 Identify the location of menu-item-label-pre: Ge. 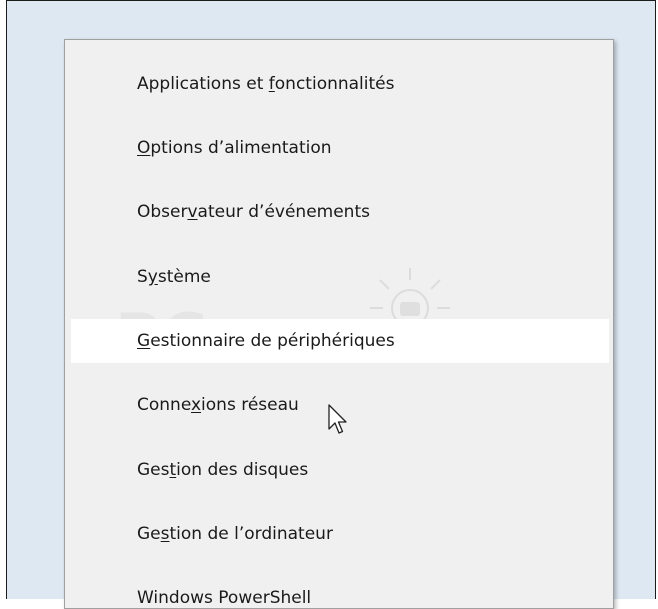
(149, 534).